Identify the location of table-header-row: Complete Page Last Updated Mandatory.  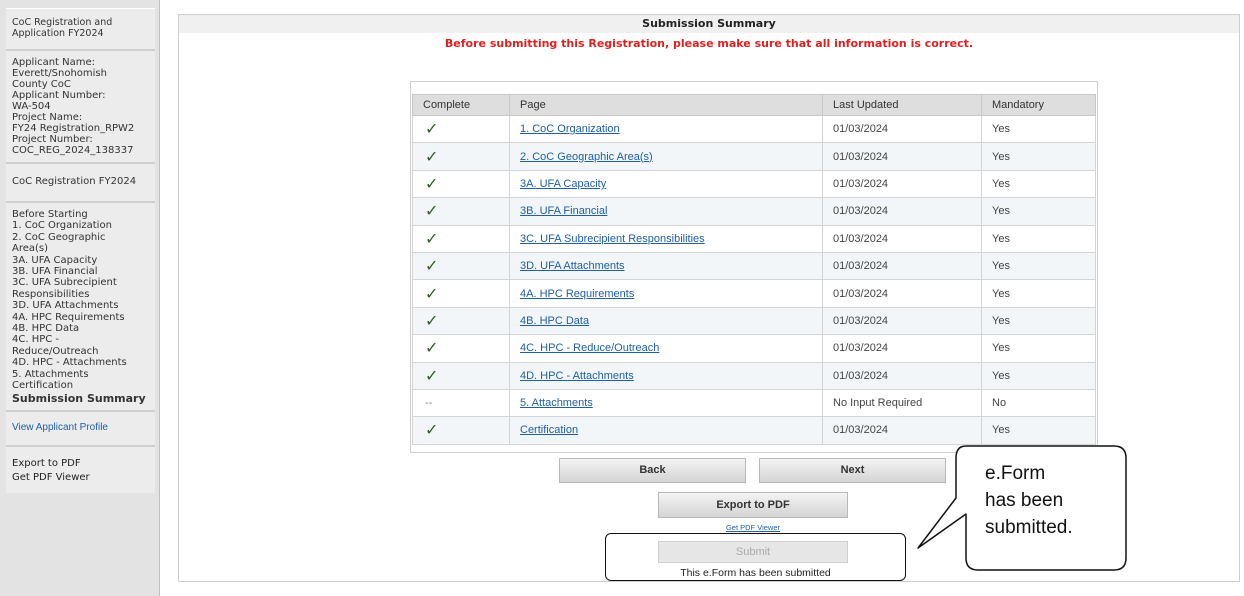
(754, 105).